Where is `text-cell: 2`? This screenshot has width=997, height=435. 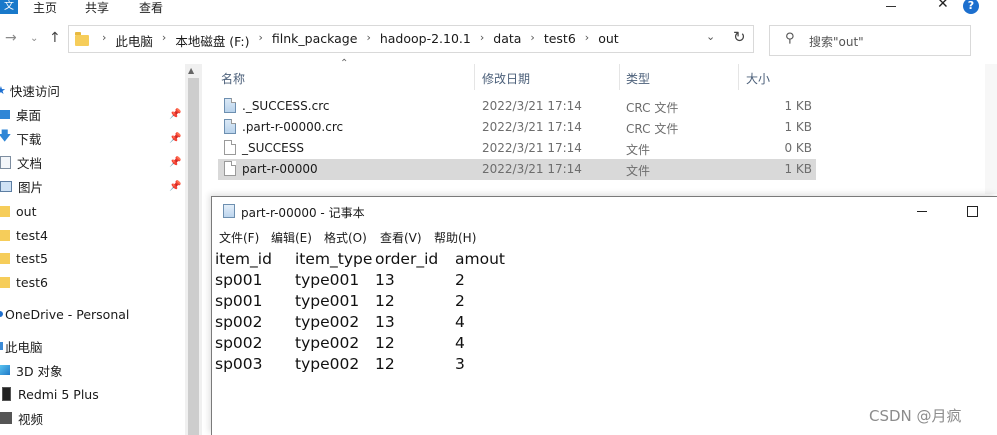
text-cell: 2 is located at coordinates (460, 301).